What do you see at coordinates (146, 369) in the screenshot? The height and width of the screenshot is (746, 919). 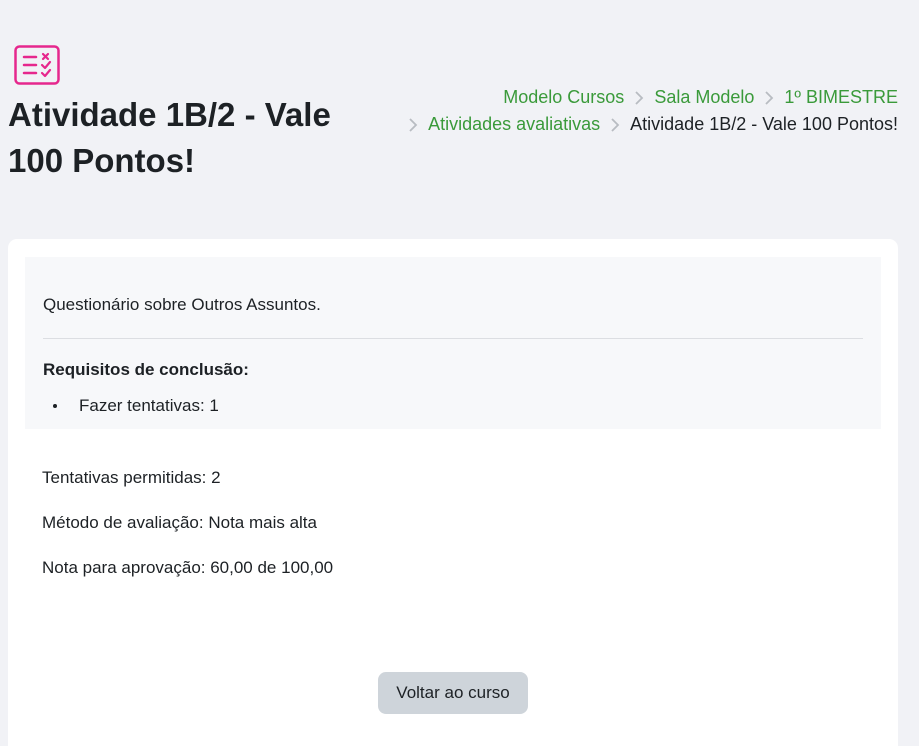 I see `completion-requirements-title: Requisitos de conclusão:` at bounding box center [146, 369].